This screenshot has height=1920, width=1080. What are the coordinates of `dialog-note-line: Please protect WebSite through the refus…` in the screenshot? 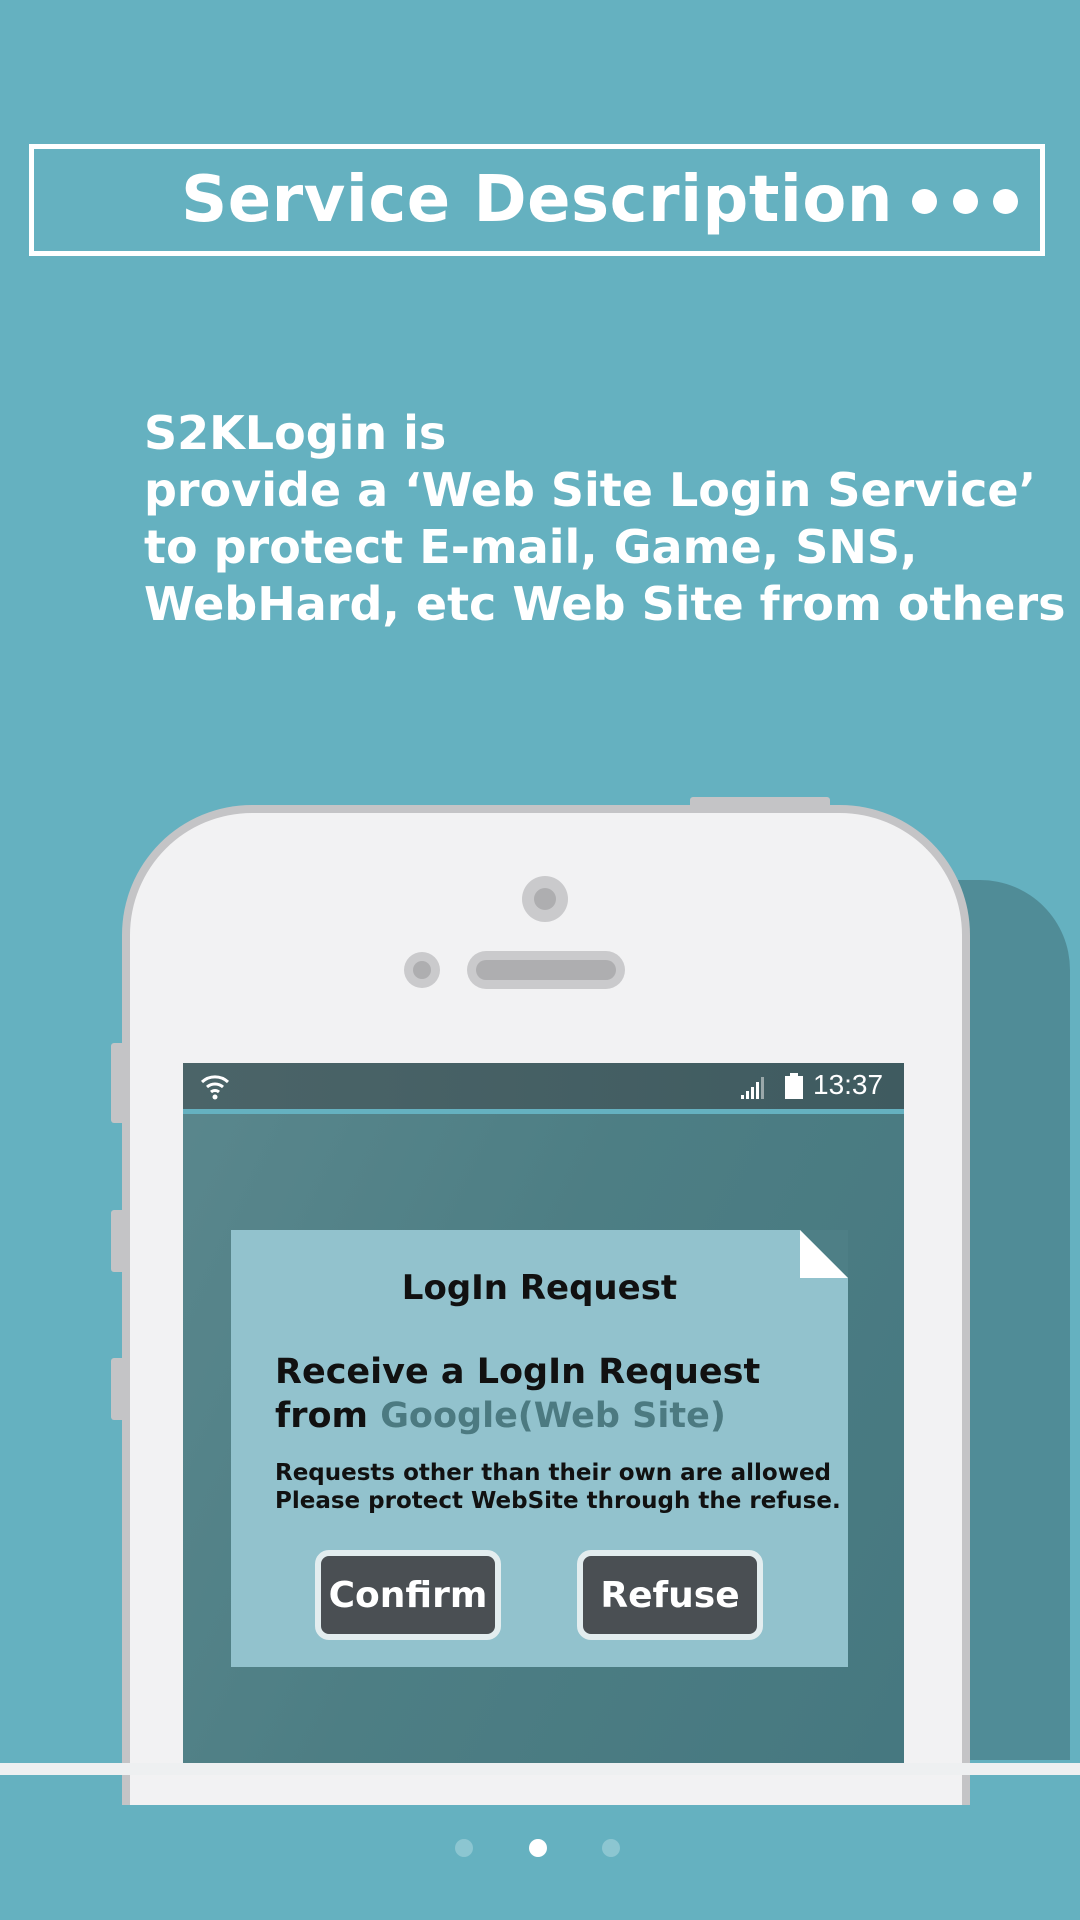 It's located at (558, 1501).